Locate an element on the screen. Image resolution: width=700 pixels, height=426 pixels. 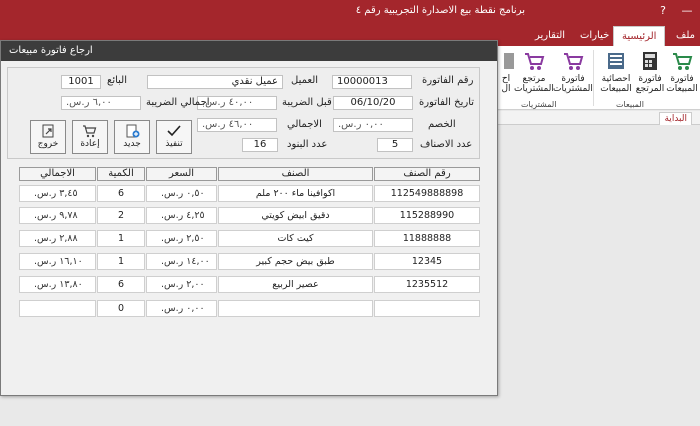
execute-button: تنفيذ is located at coordinates (174, 137).